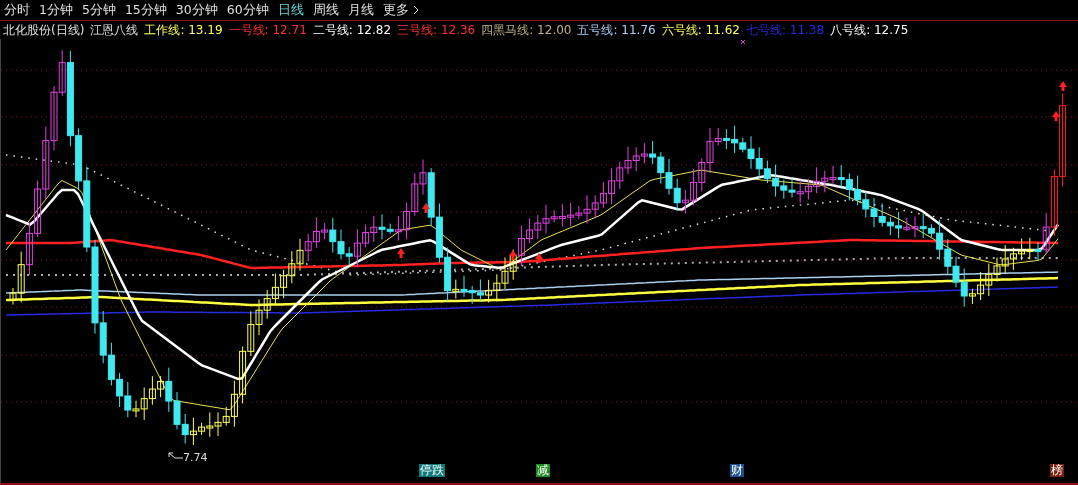  I want to click on period-tab: 30分钟, so click(196, 10).